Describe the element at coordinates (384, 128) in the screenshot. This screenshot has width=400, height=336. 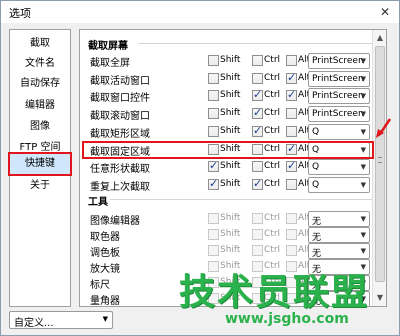
I see `red-arrow-icon` at that location.